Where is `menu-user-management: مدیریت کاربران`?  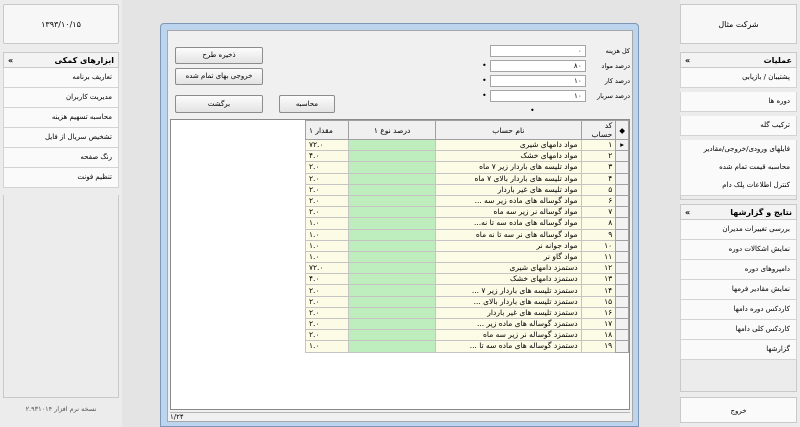
menu-user-management: مدیریت کاربران is located at coordinates (61, 98).